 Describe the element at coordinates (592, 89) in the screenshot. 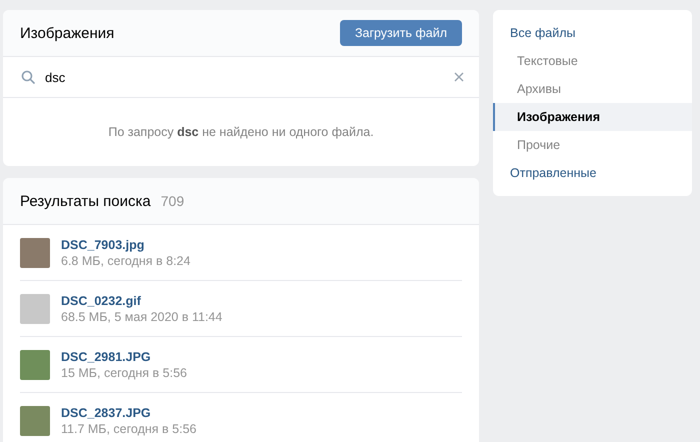

I see `sidebar-item: Архивы` at that location.